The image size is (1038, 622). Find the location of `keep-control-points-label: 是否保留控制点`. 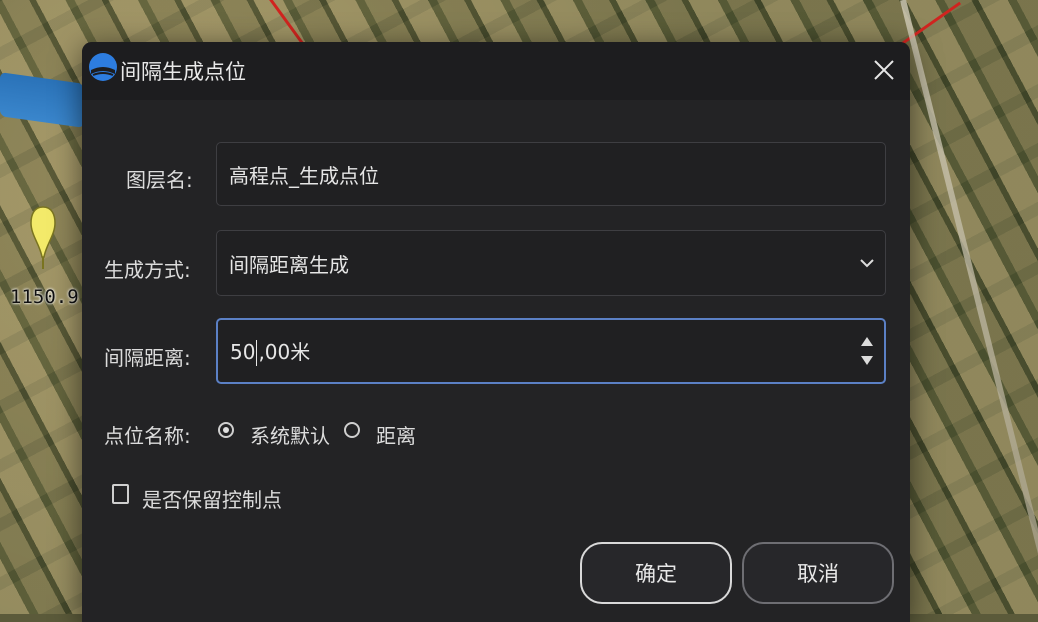

keep-control-points-label: 是否保留控制点 is located at coordinates (212, 498).